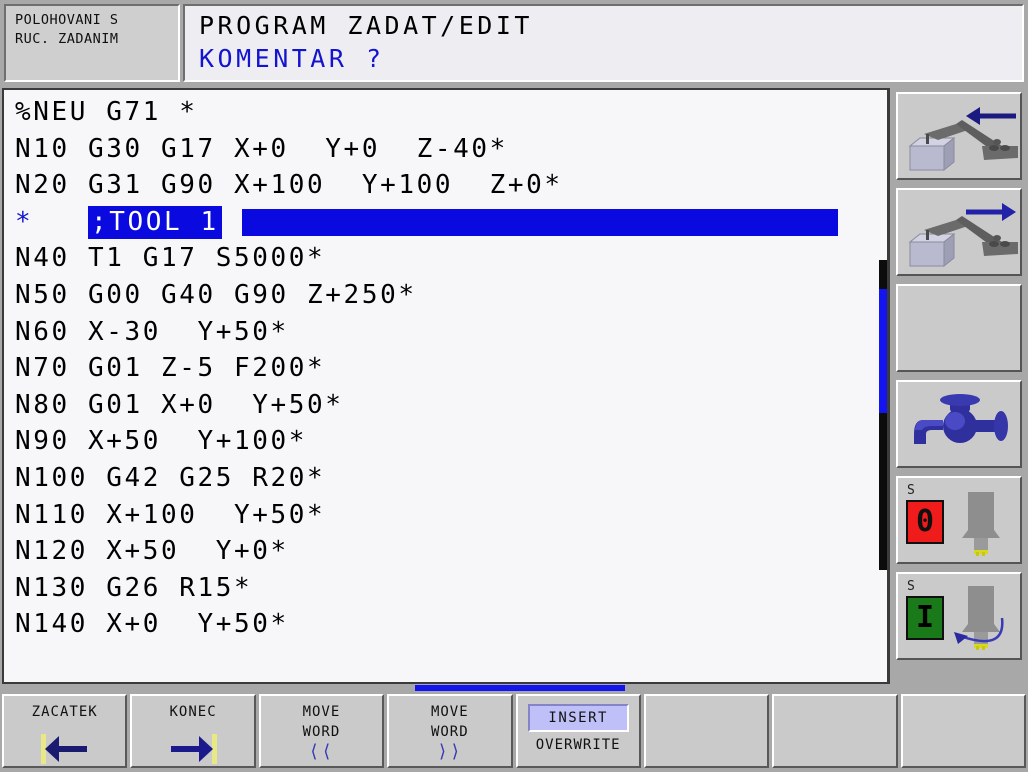  I want to click on machine-arm-arrow-right-icon, so click(959, 232).